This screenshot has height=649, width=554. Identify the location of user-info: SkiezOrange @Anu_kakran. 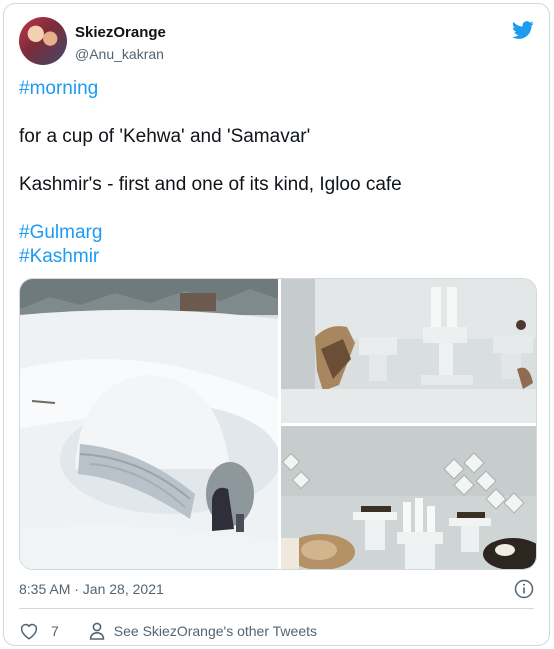
(120, 43).